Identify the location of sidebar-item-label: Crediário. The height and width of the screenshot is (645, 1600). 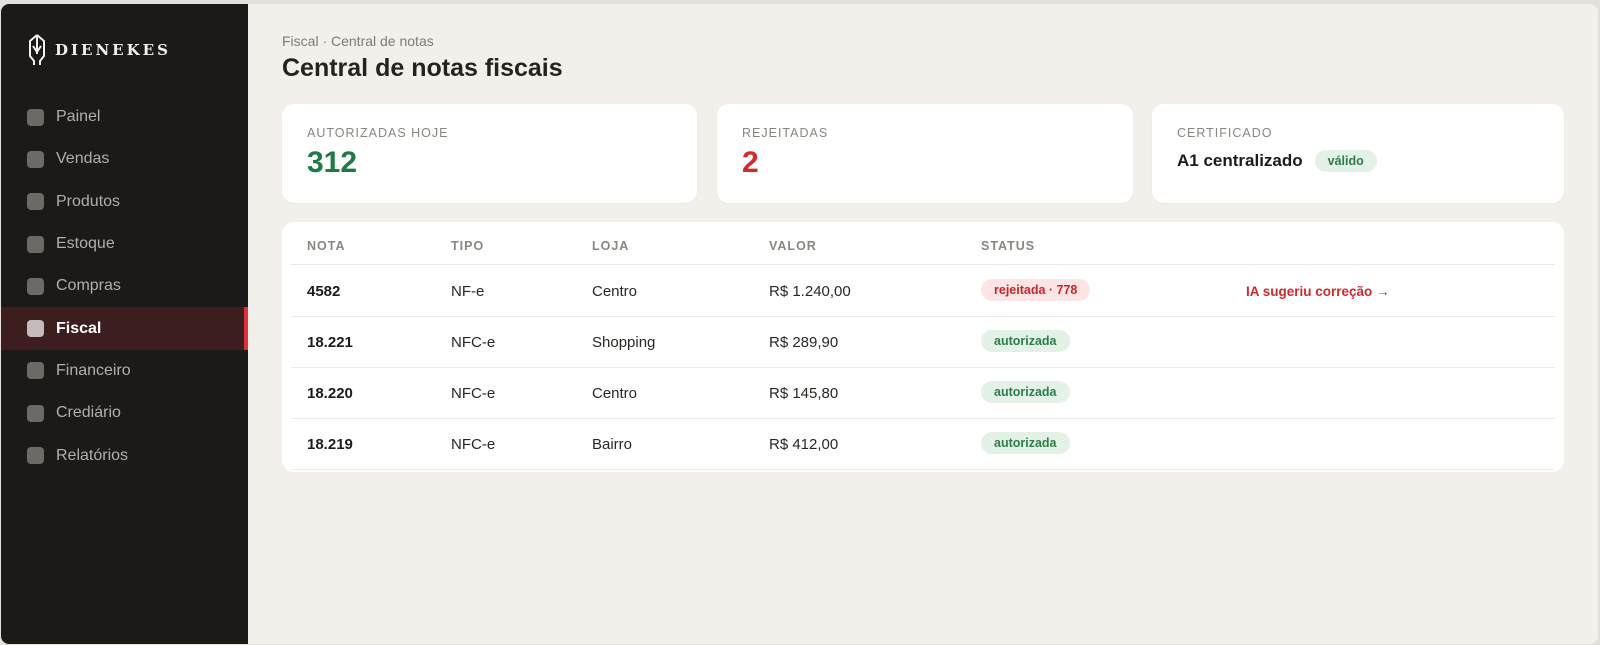
(88, 413).